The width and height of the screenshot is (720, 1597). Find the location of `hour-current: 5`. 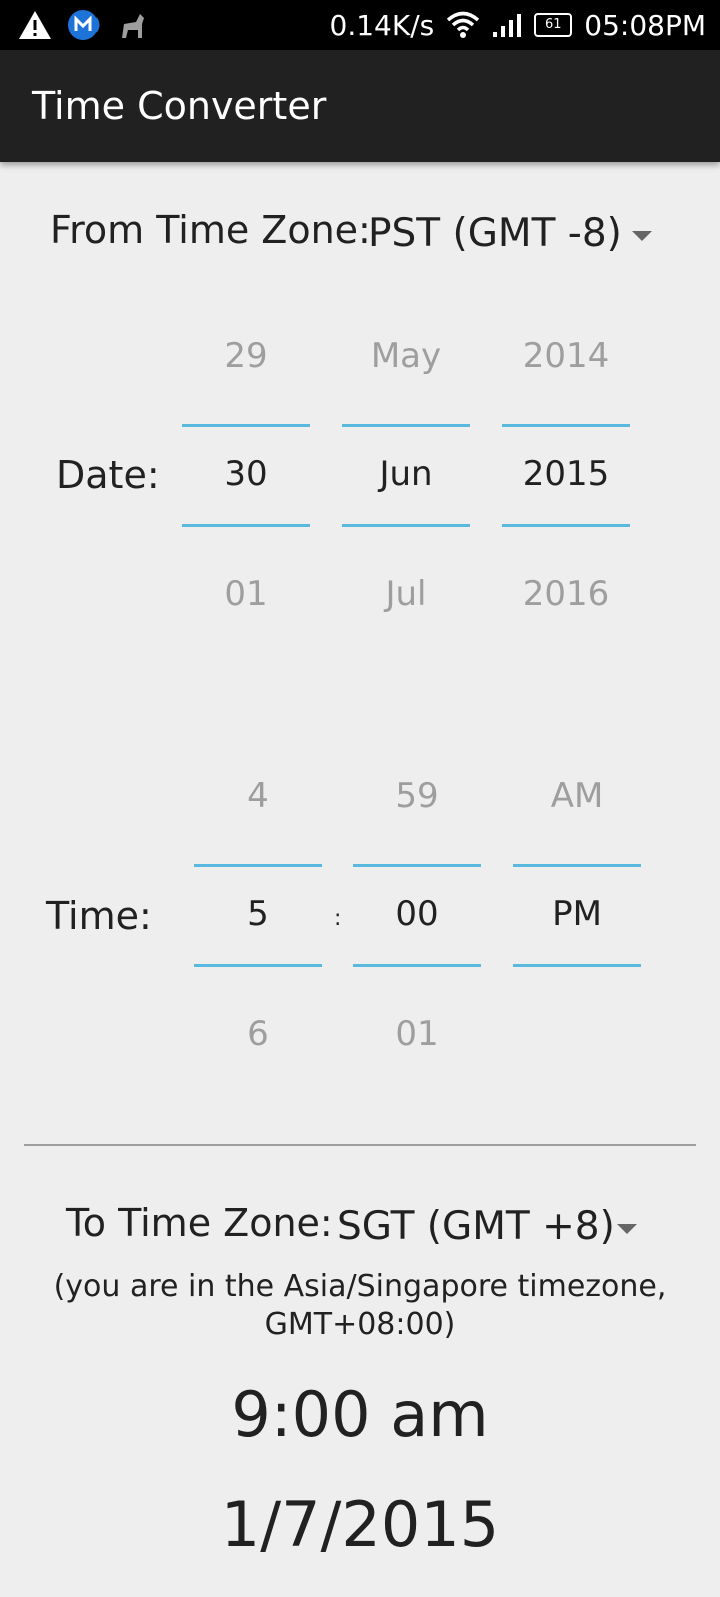

hour-current: 5 is located at coordinates (258, 914).